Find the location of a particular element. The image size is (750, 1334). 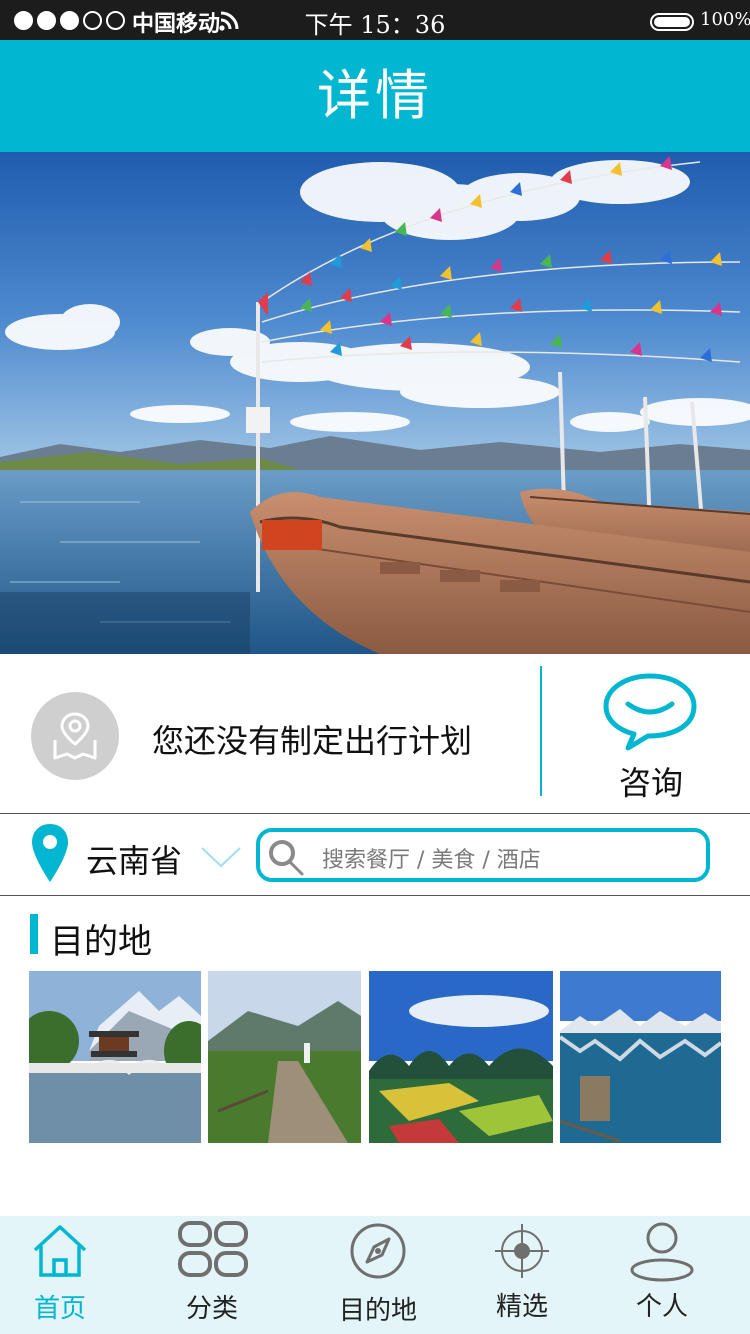

location-search-row: 云南省 搜索餐厅 / 美食 / 酒店 is located at coordinates (375, 855).